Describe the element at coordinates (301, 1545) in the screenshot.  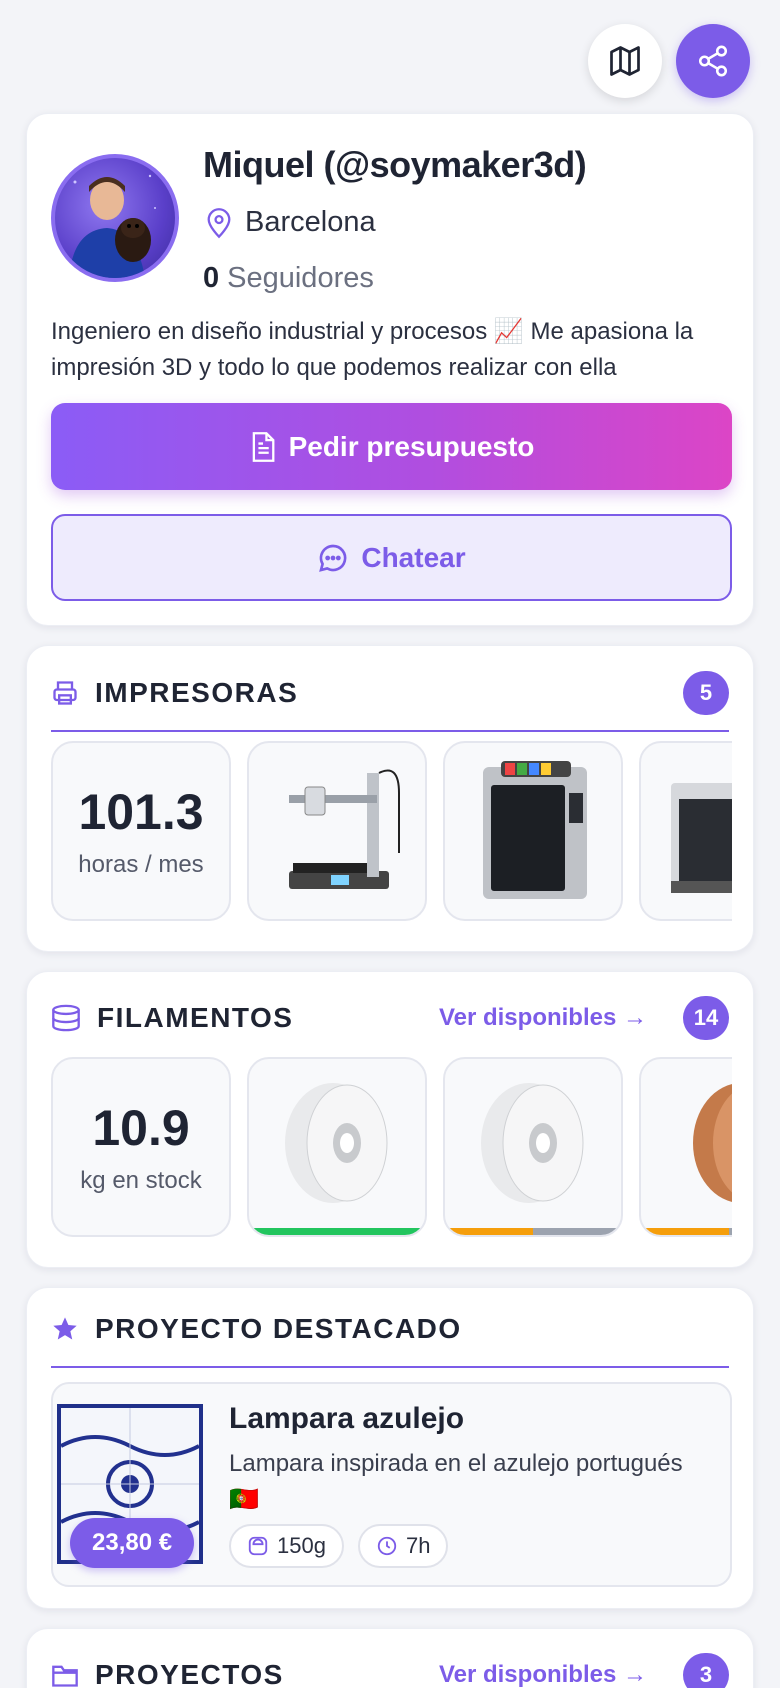
I see `project-weight: 150g` at that location.